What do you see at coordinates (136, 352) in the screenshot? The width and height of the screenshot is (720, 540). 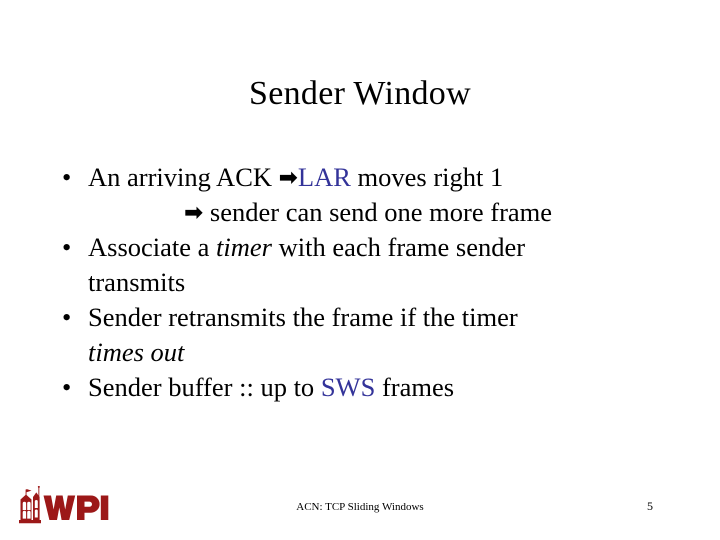 I see `bullet3-italic-wrap: times out` at bounding box center [136, 352].